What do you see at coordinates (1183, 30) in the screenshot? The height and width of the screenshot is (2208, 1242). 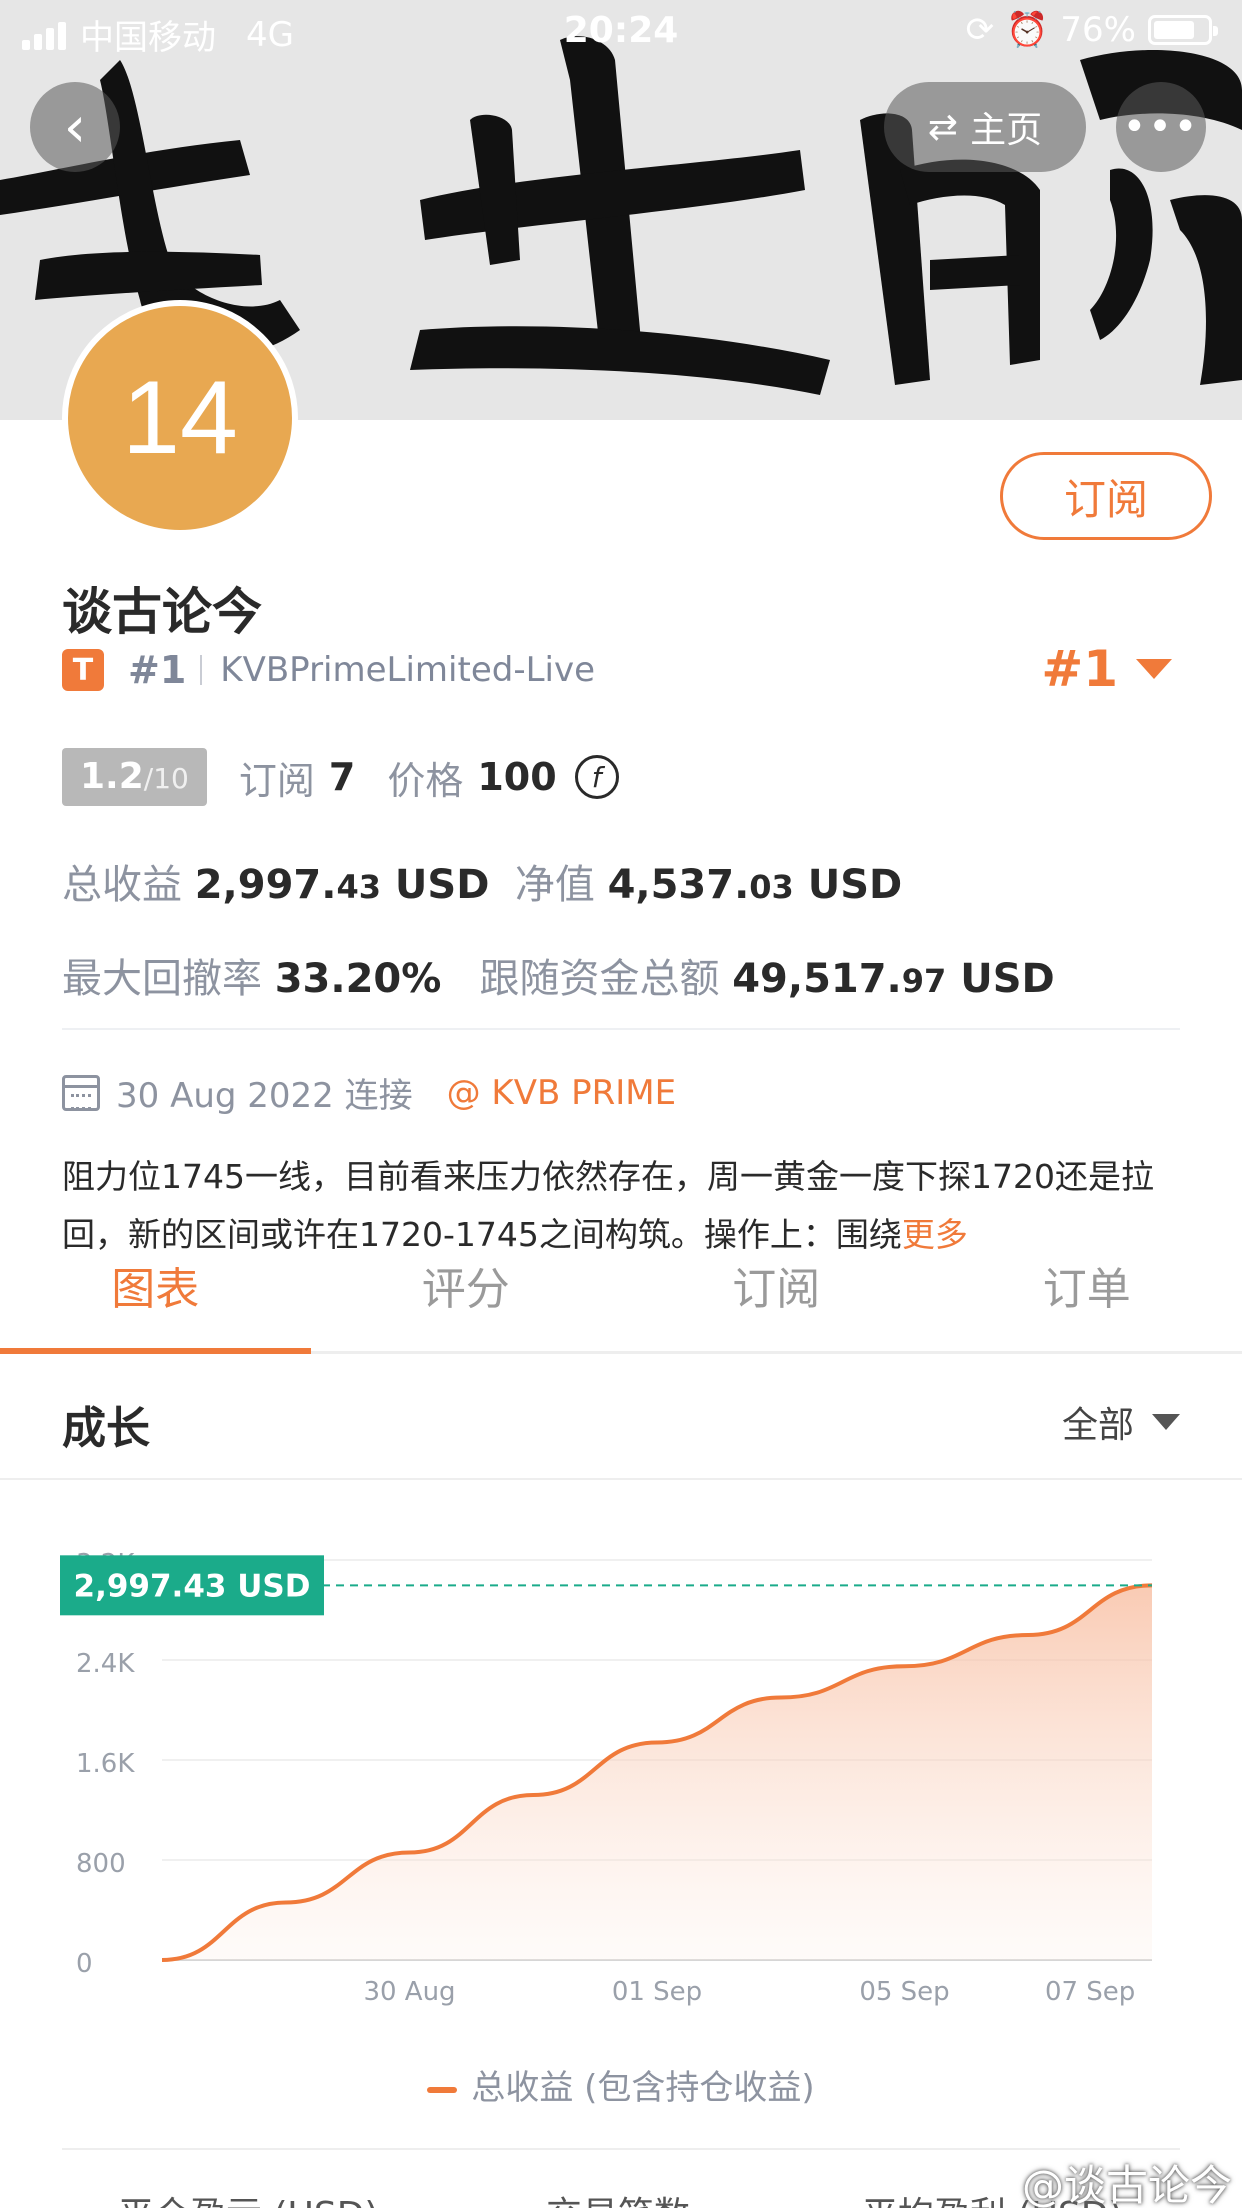 I see `battery-icon` at bounding box center [1183, 30].